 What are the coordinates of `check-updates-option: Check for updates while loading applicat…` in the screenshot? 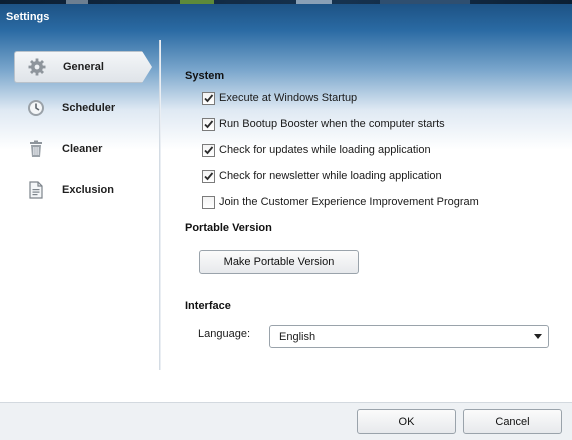 It's located at (316, 150).